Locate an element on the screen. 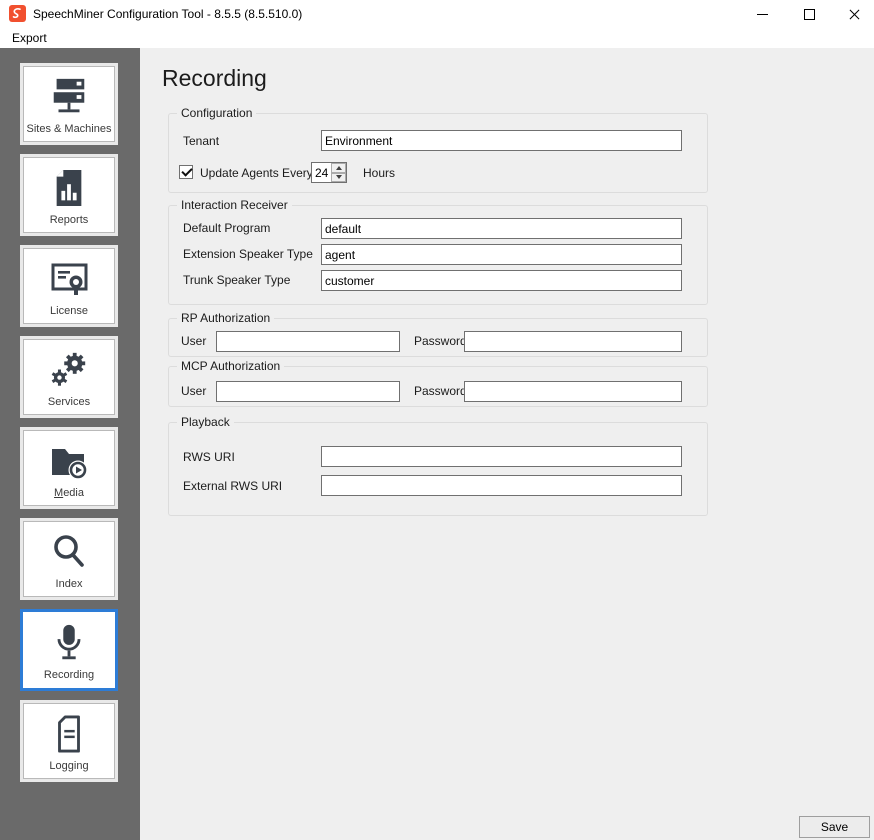  update-hours-stepper: 24 is located at coordinates (329, 172).